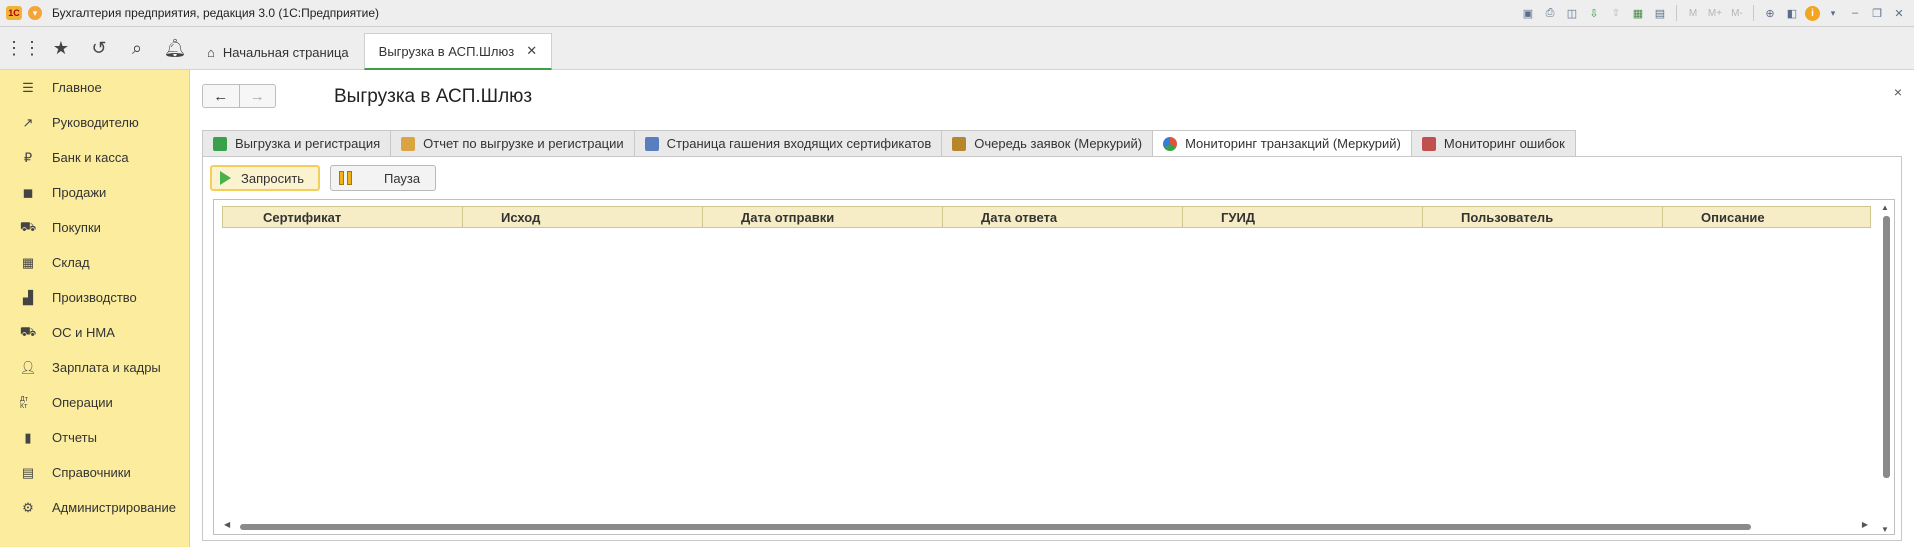 Image resolution: width=1914 pixels, height=547 pixels. What do you see at coordinates (583, 217) in the screenshot?
I see `column-header-outcome: Исход` at bounding box center [583, 217].